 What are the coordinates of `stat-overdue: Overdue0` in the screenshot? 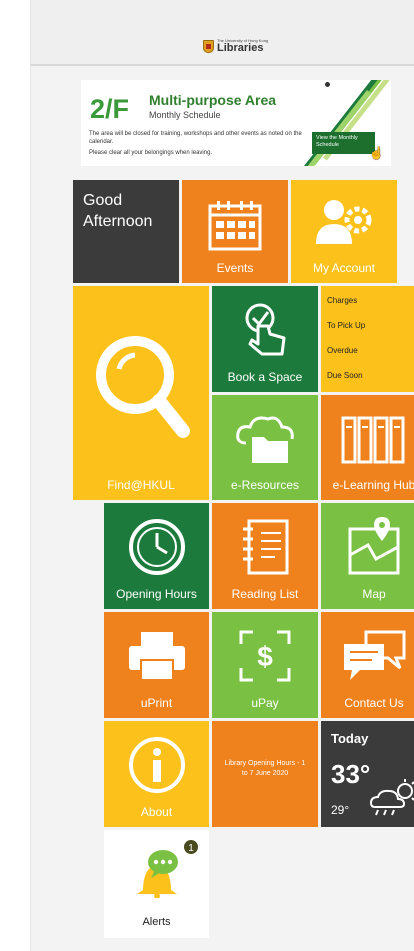 It's located at (342, 350).